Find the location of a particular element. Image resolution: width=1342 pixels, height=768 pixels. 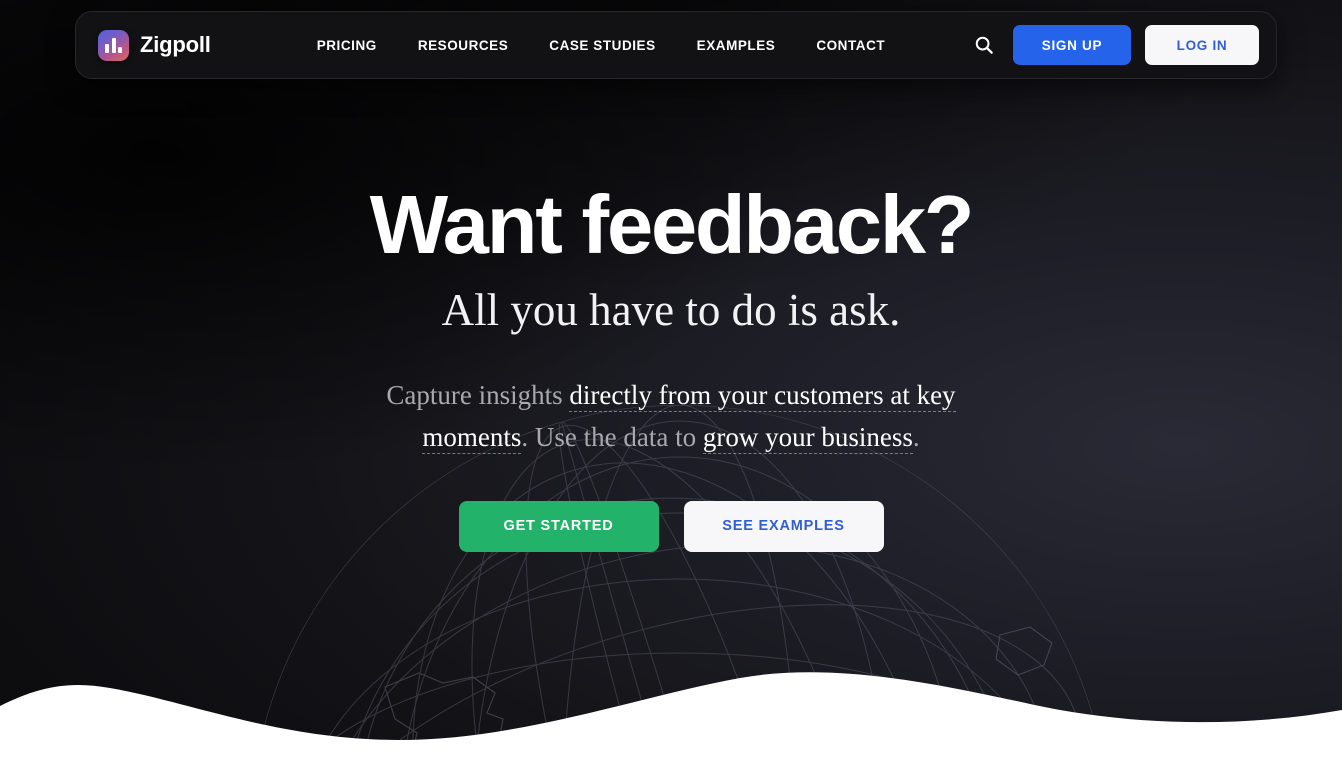

get-started-button: GET STARTED is located at coordinates (558, 526).